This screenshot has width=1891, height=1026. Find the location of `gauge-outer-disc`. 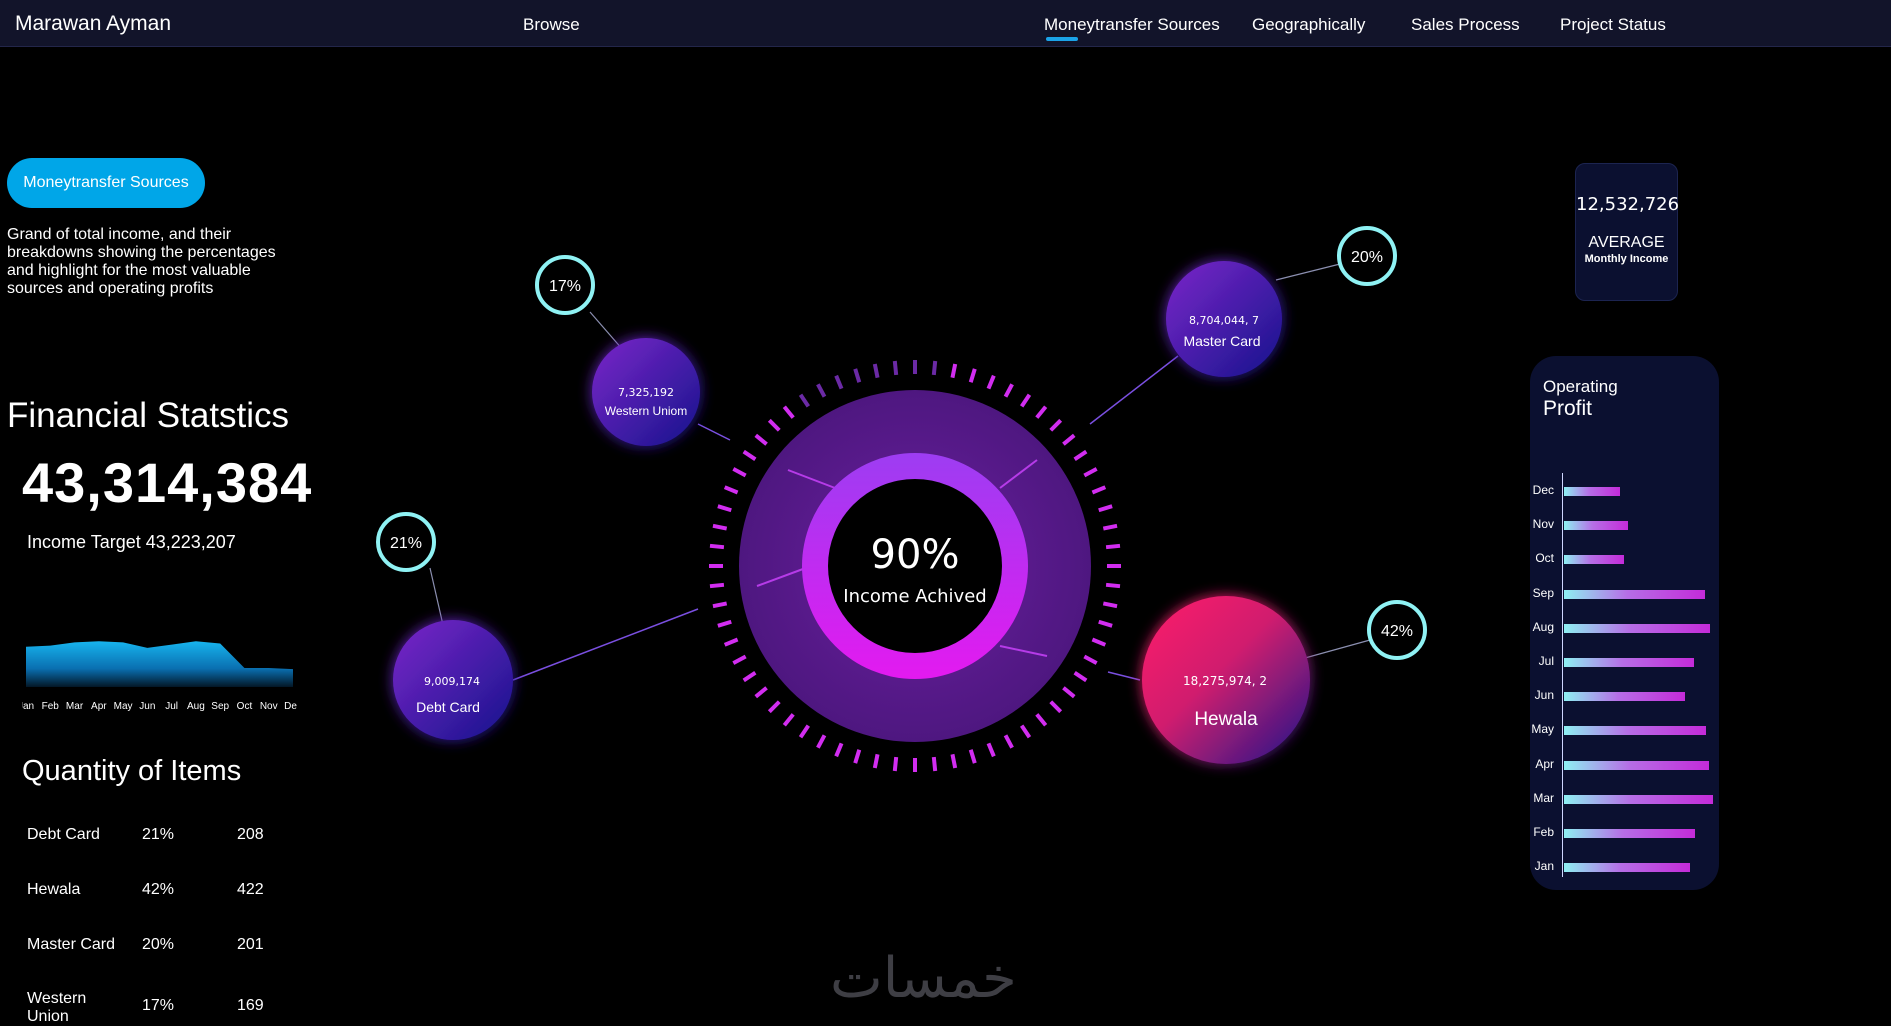

gauge-outer-disc is located at coordinates (915, 566).